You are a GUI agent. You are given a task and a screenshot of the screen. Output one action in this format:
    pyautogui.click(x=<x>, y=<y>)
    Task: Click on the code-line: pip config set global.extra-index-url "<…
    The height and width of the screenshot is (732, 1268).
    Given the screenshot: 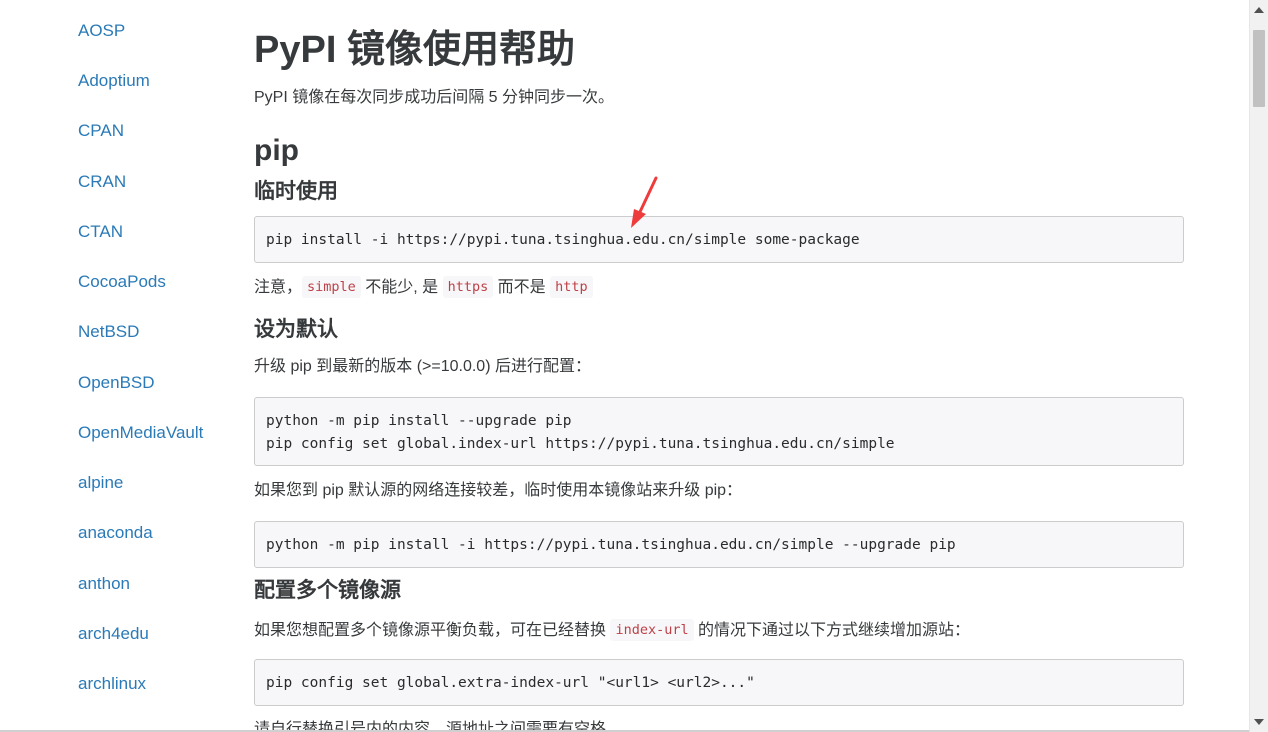 What is the action you would take?
    pyautogui.click(x=510, y=683)
    